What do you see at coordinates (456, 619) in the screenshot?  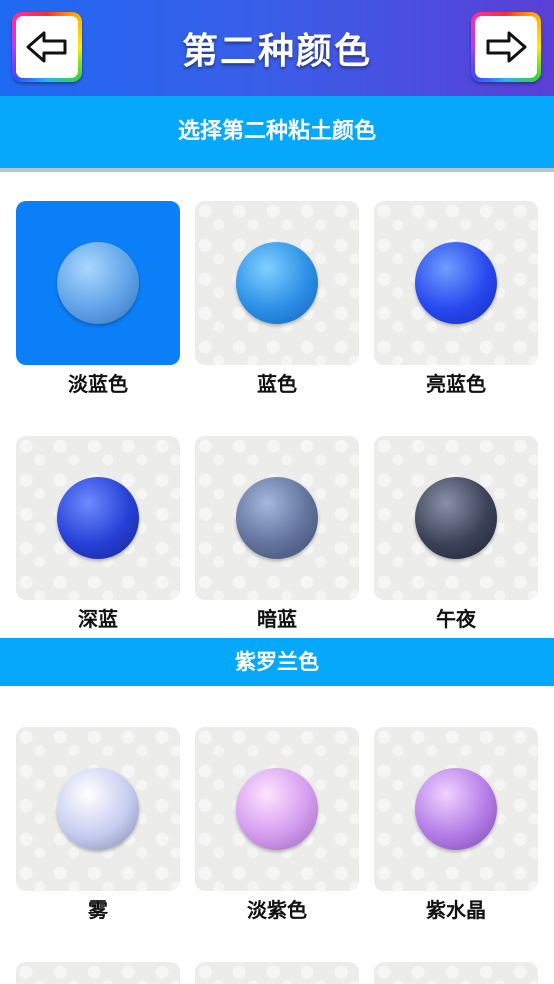 I see `color-label: 午夜` at bounding box center [456, 619].